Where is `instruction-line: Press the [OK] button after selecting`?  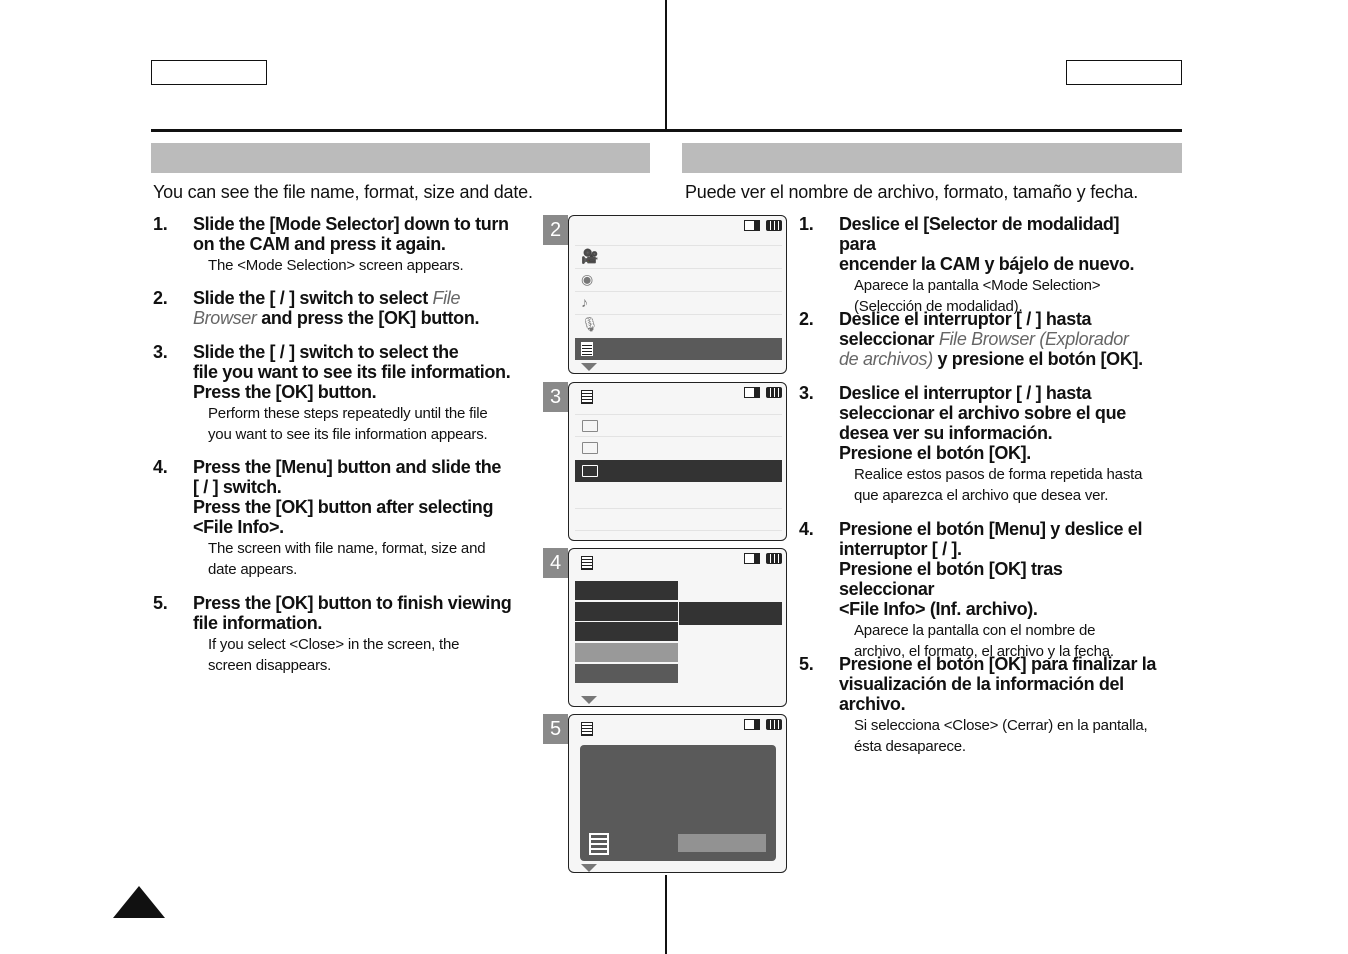 instruction-line: Press the [OK] button after selecting is located at coordinates (343, 507).